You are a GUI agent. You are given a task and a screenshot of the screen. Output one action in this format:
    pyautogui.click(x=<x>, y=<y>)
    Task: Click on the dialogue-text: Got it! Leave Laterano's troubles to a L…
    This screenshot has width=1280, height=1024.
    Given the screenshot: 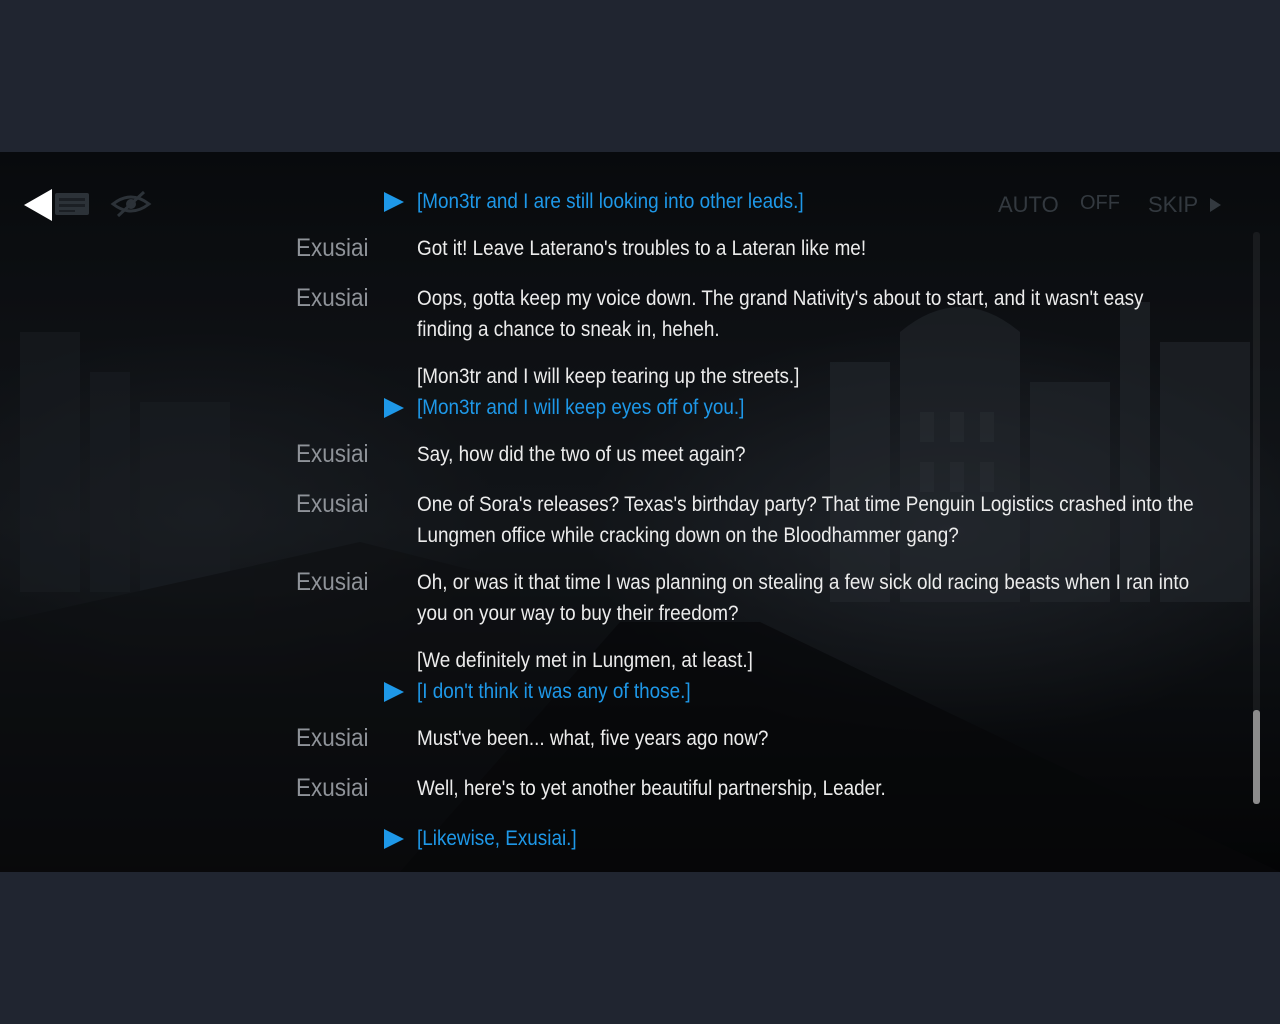 What is the action you would take?
    pyautogui.click(x=642, y=248)
    